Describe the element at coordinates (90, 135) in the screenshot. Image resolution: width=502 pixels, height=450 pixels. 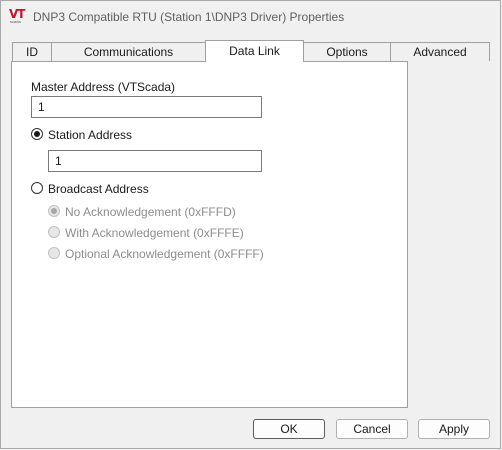
I see `station-address-label: Station Address` at that location.